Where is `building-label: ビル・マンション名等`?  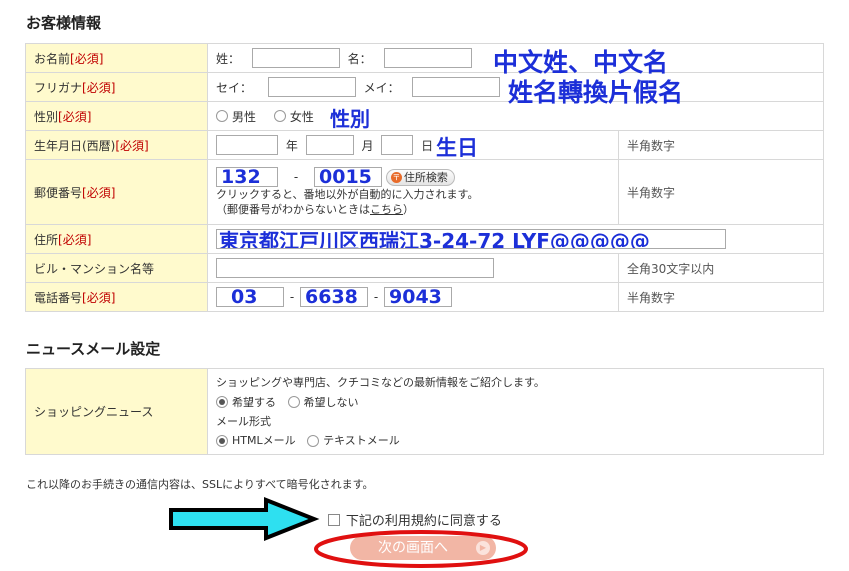
building-label: ビル・マンション名等 is located at coordinates (116, 268).